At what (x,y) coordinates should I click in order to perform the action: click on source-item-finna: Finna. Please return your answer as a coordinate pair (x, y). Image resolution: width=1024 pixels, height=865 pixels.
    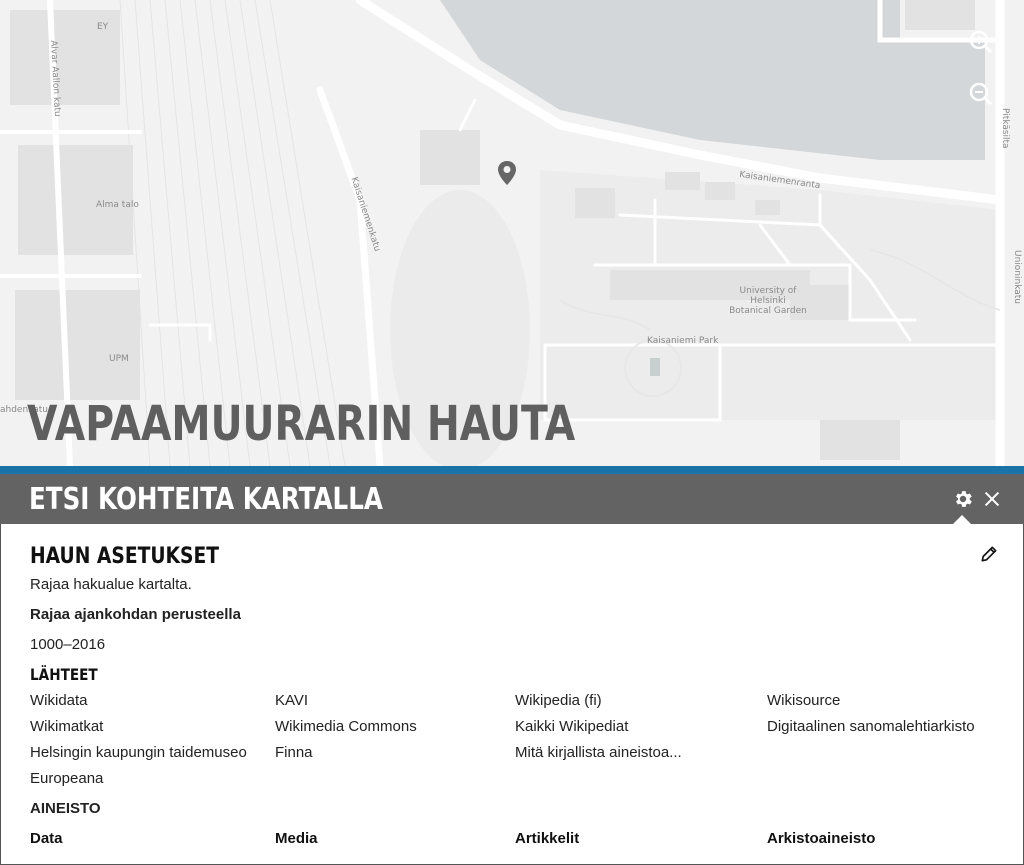
    Looking at the image, I should click on (294, 752).